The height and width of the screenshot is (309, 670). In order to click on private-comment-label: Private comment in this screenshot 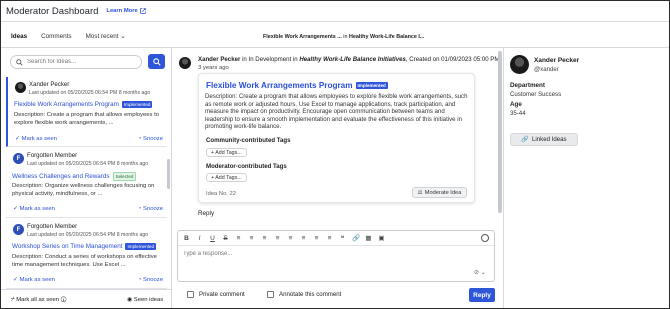, I will do `click(222, 294)`.